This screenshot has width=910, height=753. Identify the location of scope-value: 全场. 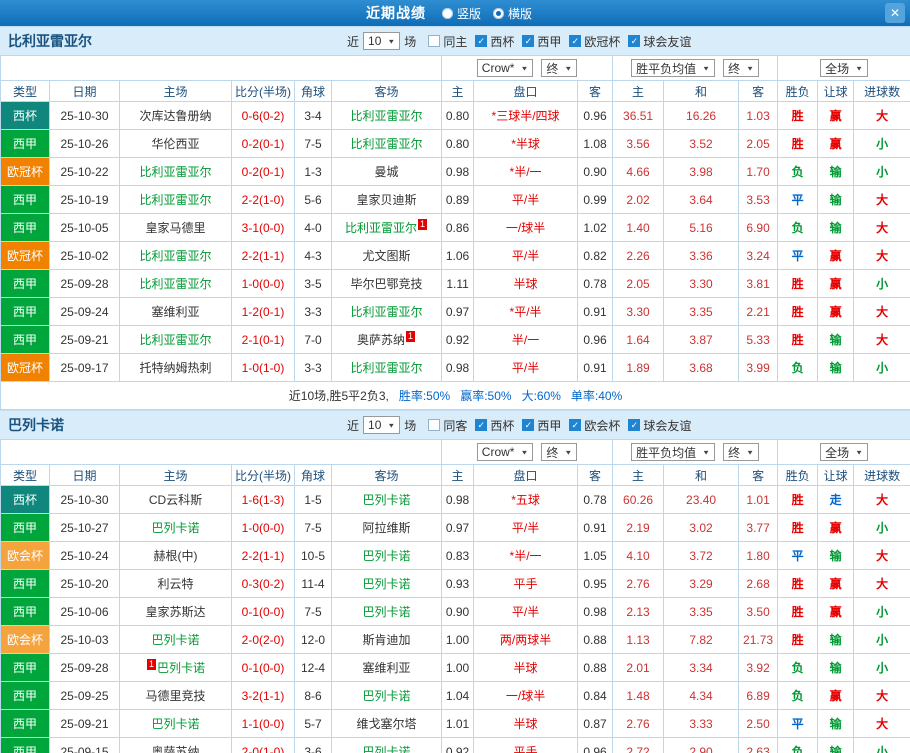
(837, 452).